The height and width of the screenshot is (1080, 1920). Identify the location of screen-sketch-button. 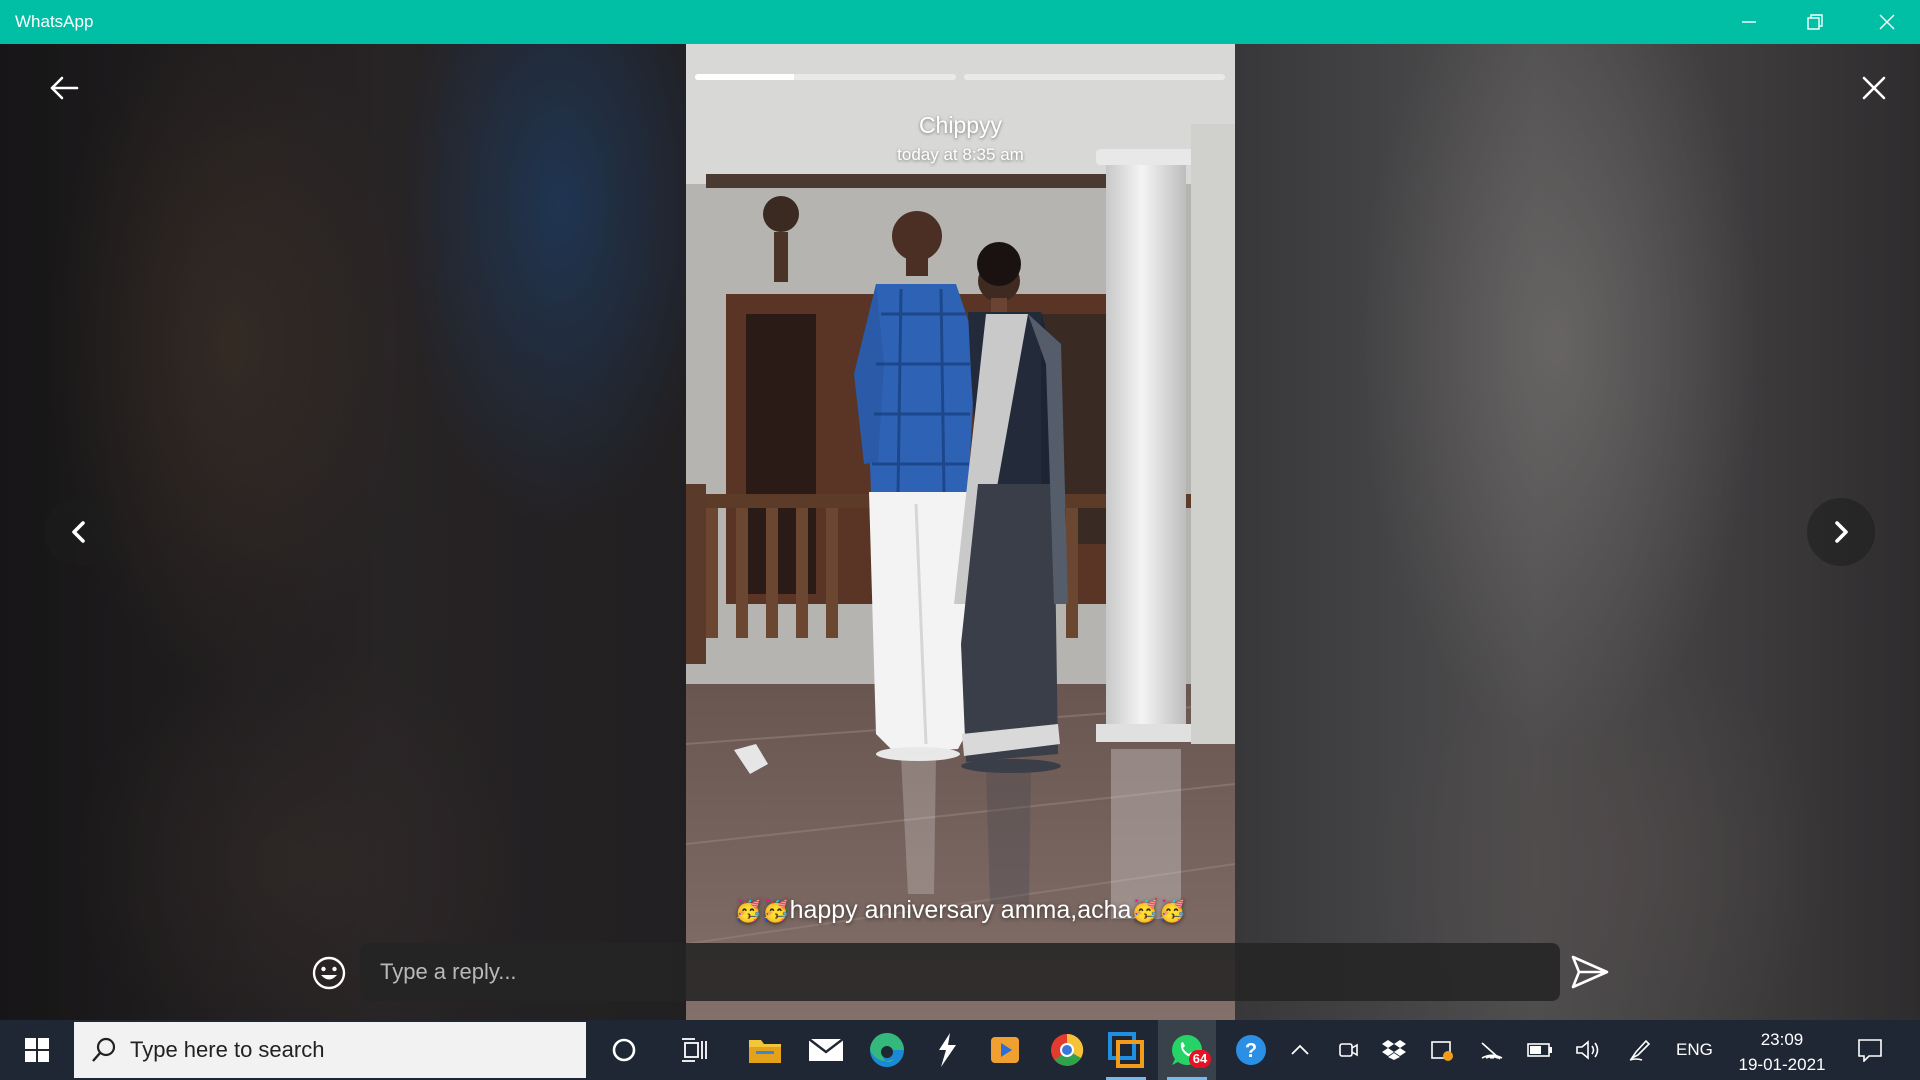
(1442, 1050).